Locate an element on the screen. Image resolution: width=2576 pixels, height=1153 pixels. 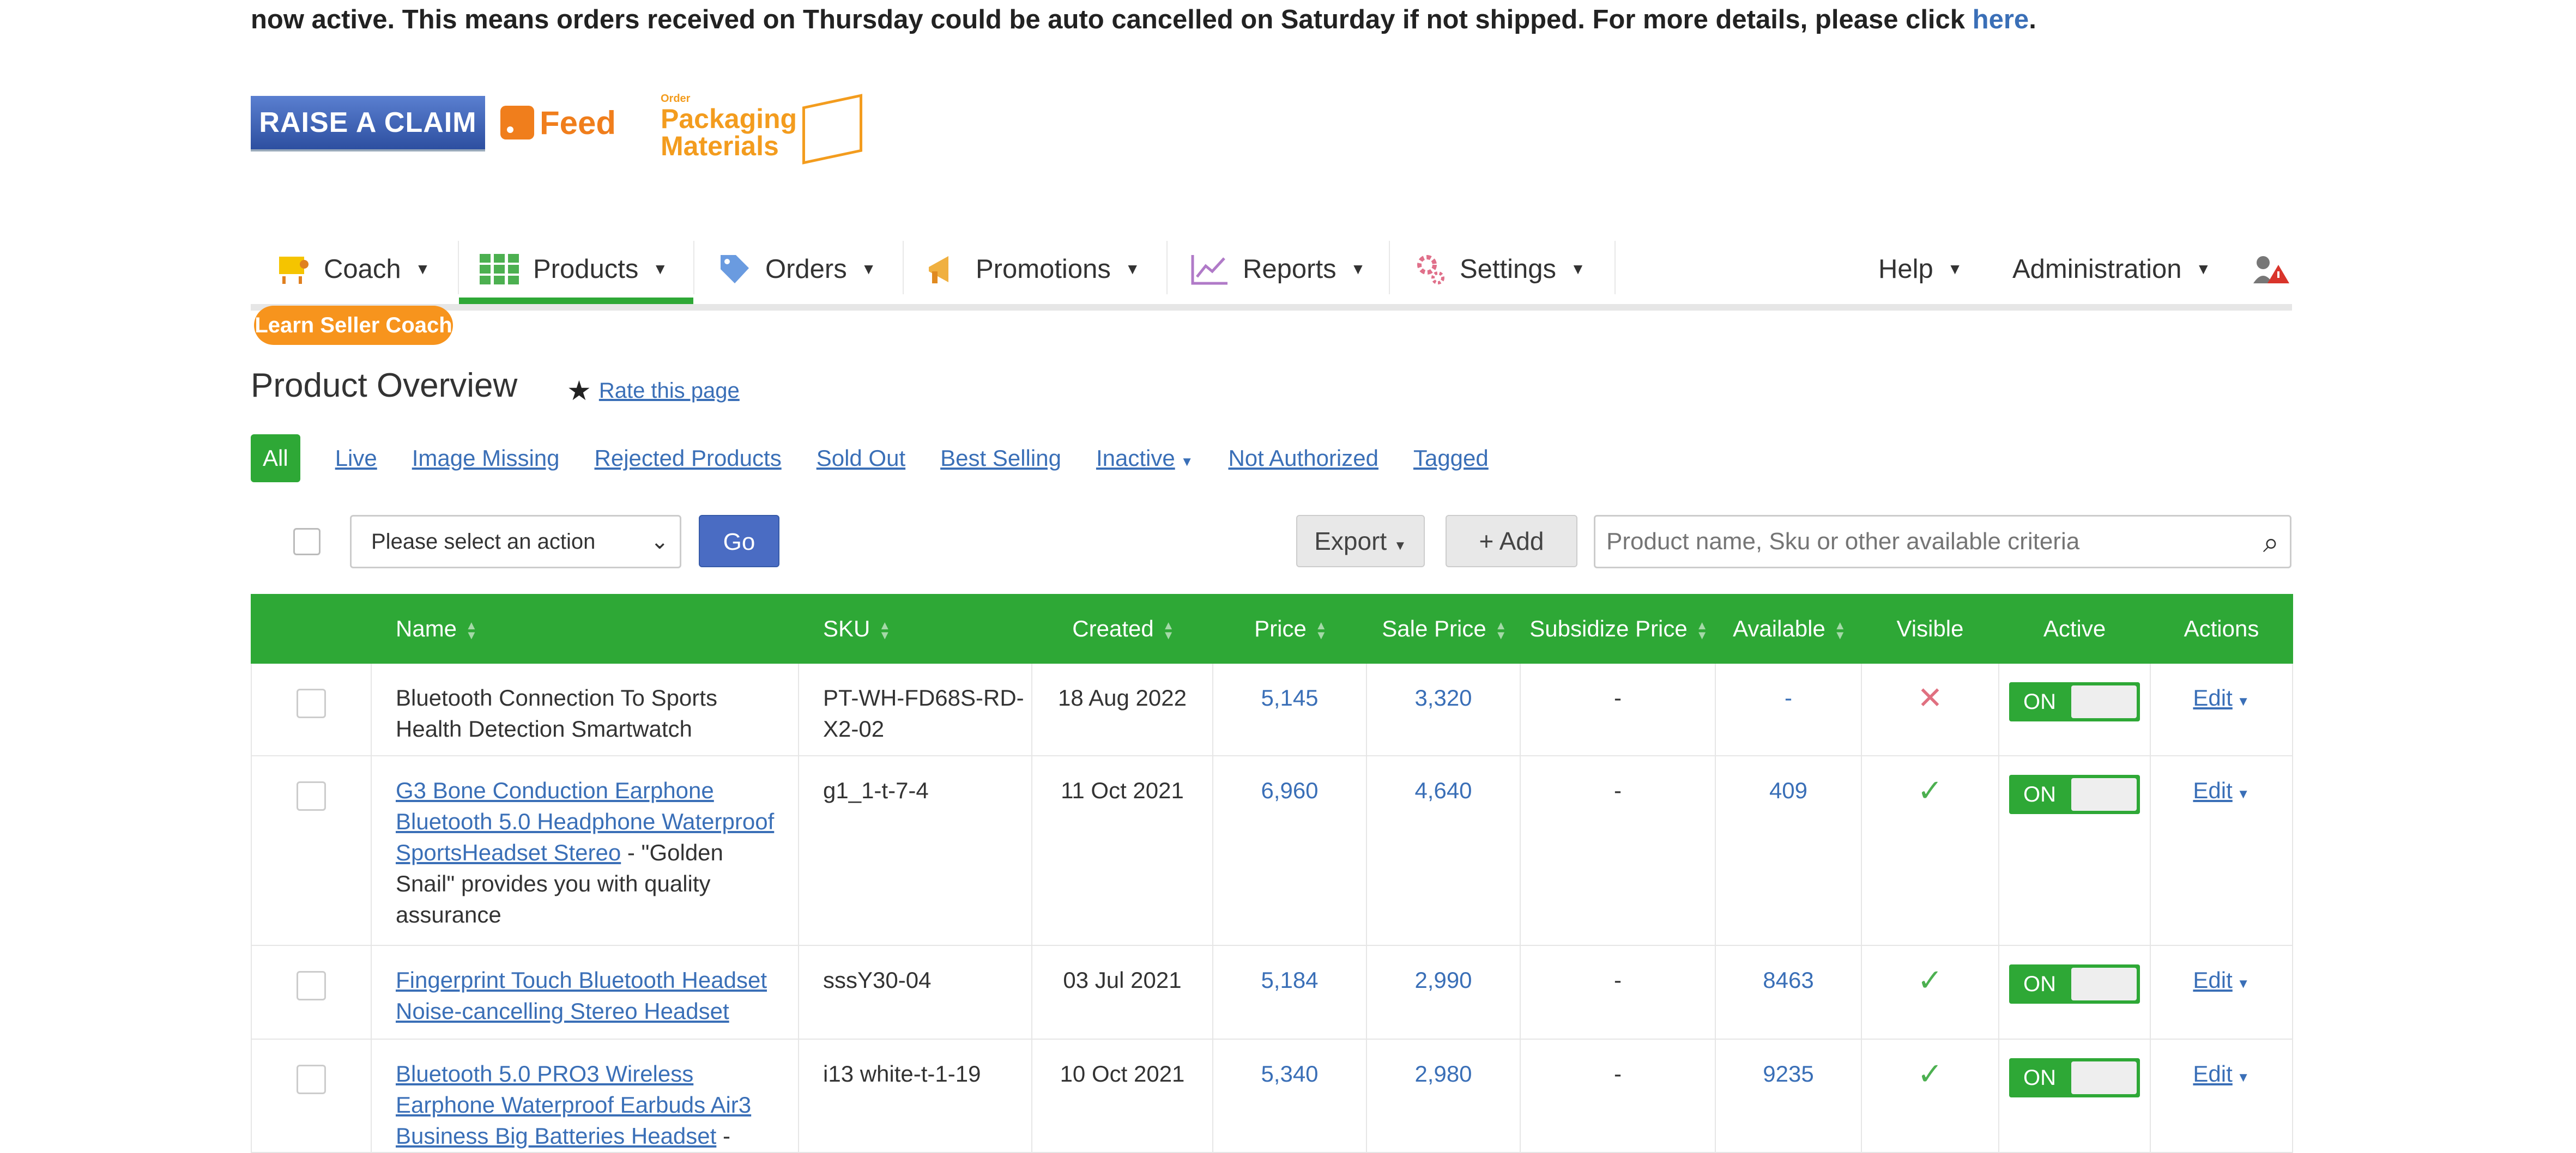
select-all-checkbox is located at coordinates (307, 542).